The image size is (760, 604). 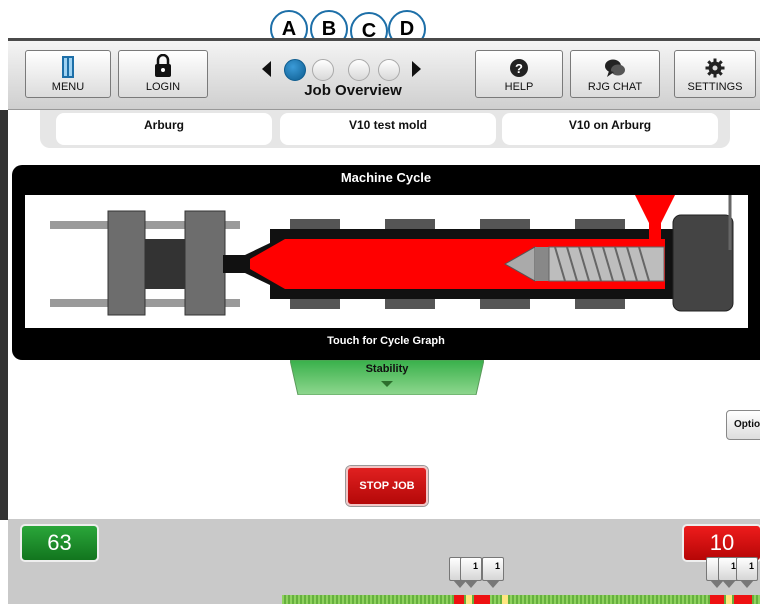 What do you see at coordinates (416, 69) in the screenshot?
I see `next-page-icon` at bounding box center [416, 69].